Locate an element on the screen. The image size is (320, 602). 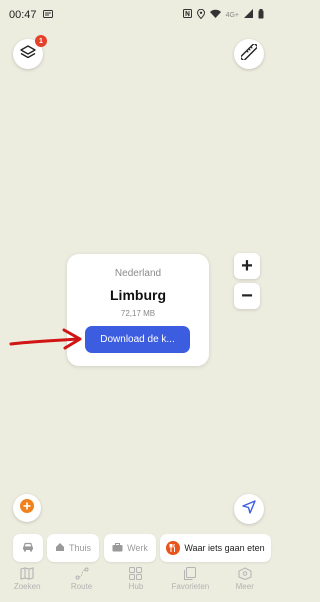
wifi-icon is located at coordinates (215, 15).